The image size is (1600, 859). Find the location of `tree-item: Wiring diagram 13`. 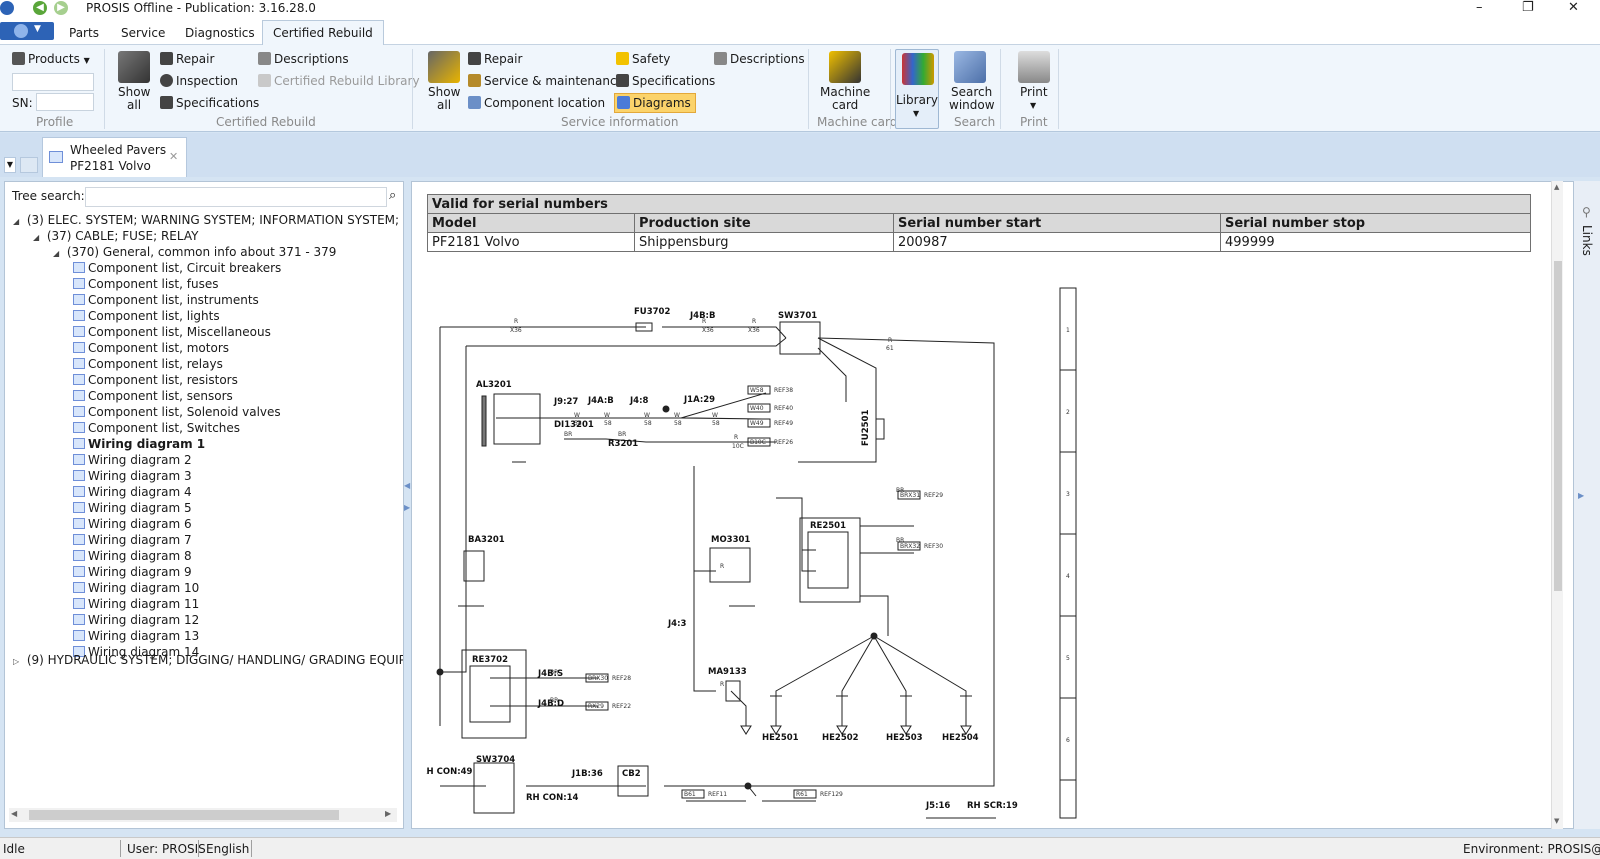

tree-item: Wiring diagram 13 is located at coordinates (136, 636).